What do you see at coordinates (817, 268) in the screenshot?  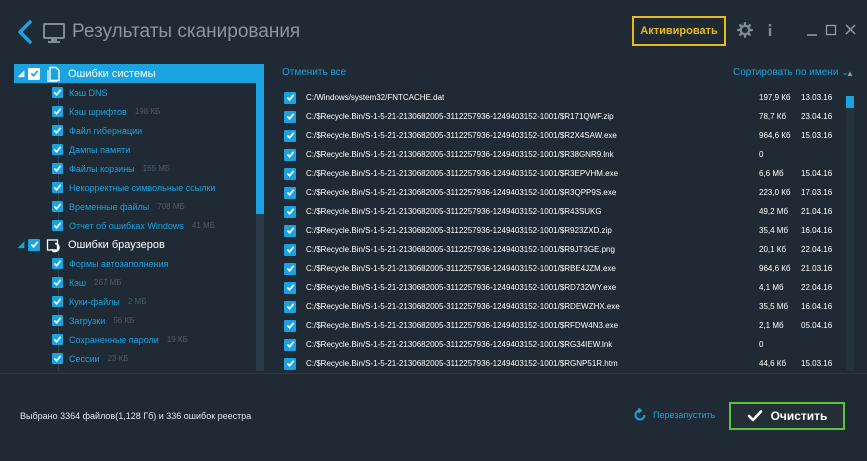 I see `file-date: 21.03.16` at bounding box center [817, 268].